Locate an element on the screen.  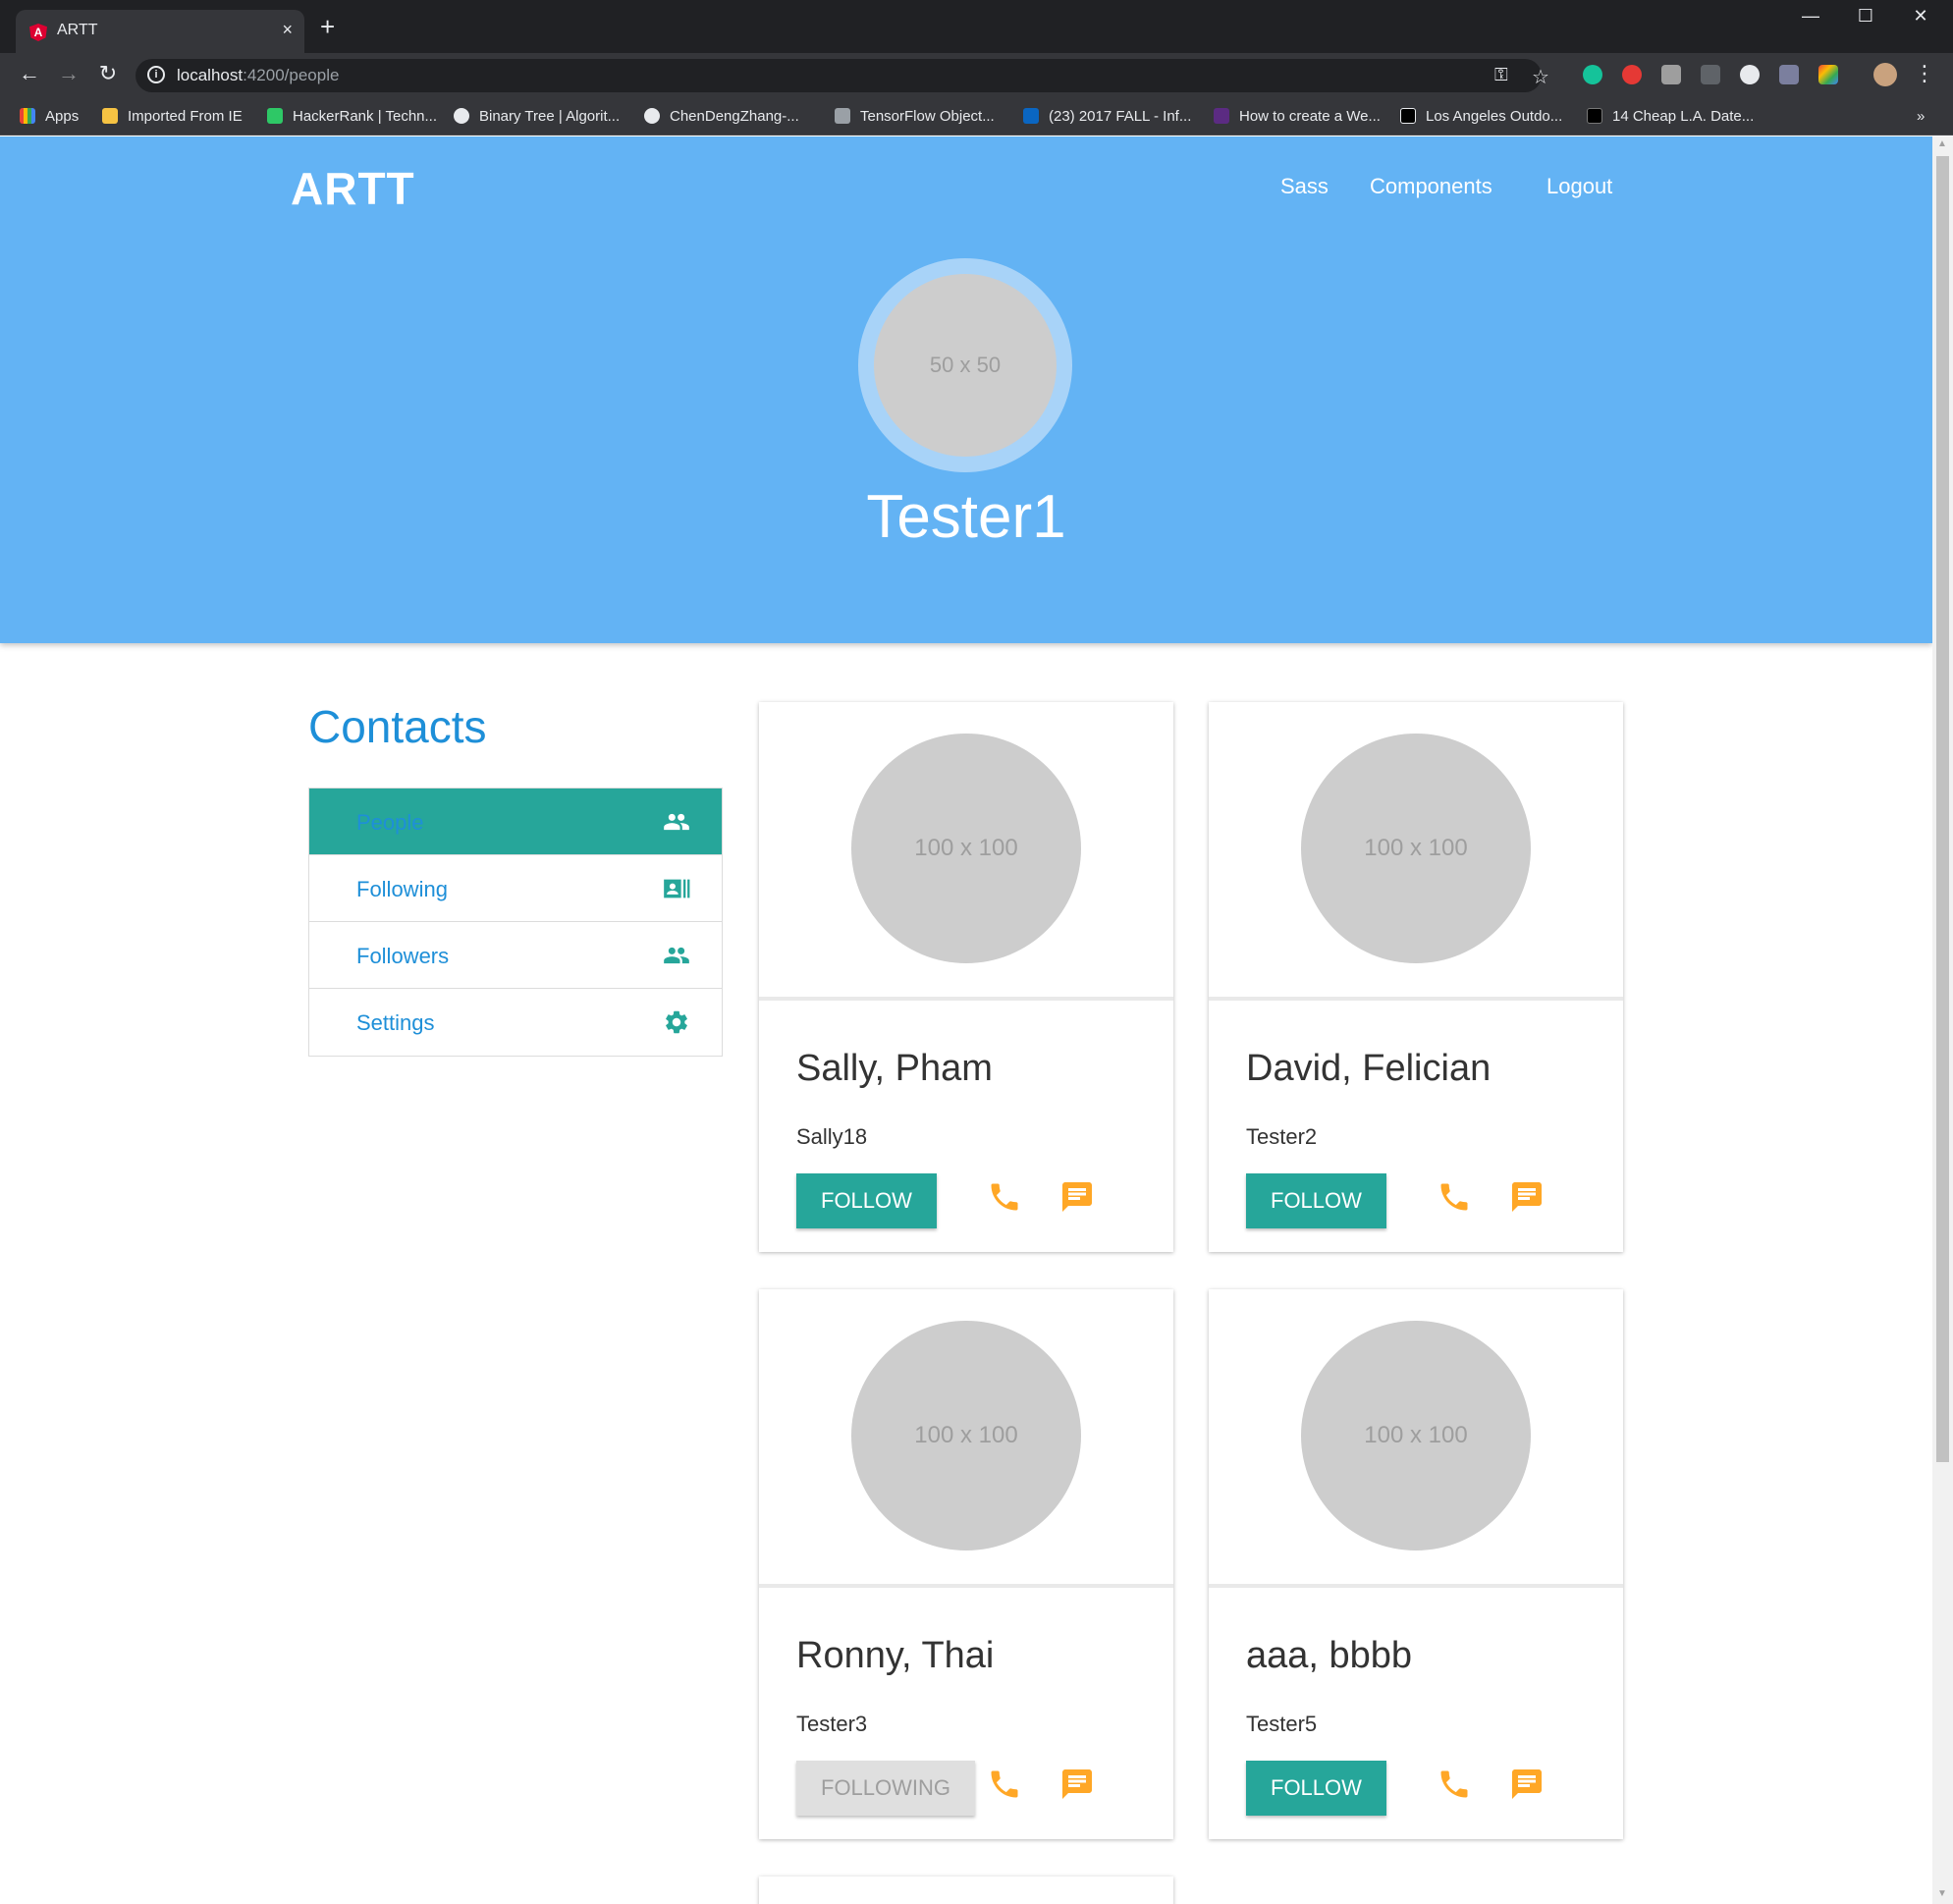
bookmarks-overflow-icon: » is located at coordinates (1921, 116).